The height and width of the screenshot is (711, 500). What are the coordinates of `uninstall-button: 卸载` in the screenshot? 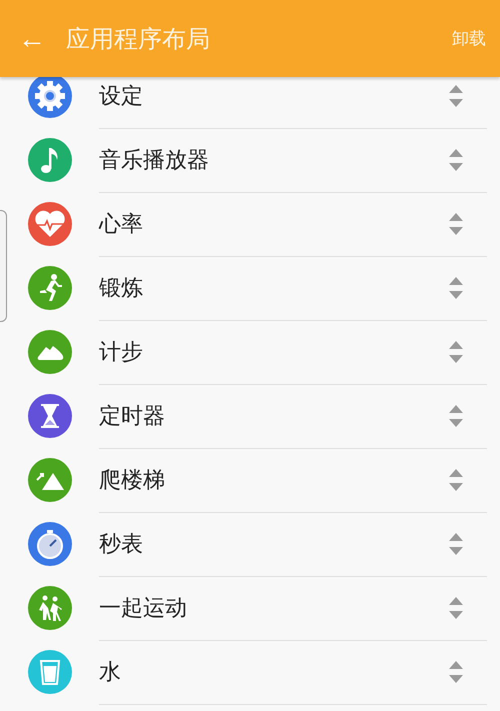 It's located at (469, 38).